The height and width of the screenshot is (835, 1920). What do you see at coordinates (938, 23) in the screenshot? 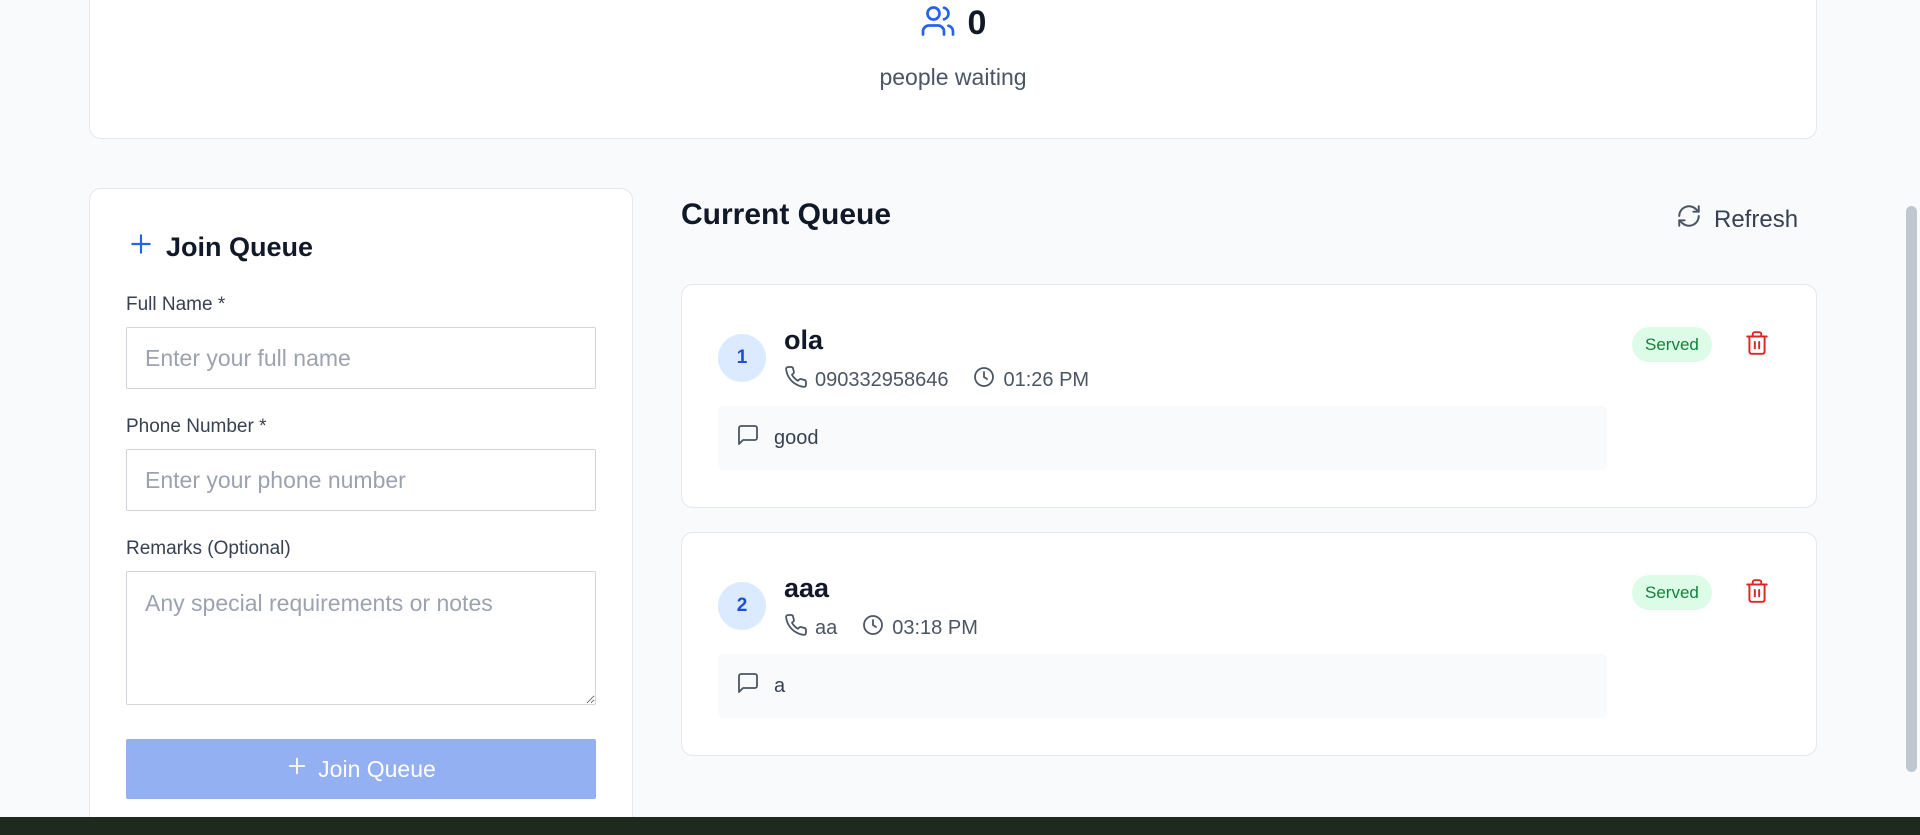
I see `users-icon` at bounding box center [938, 23].